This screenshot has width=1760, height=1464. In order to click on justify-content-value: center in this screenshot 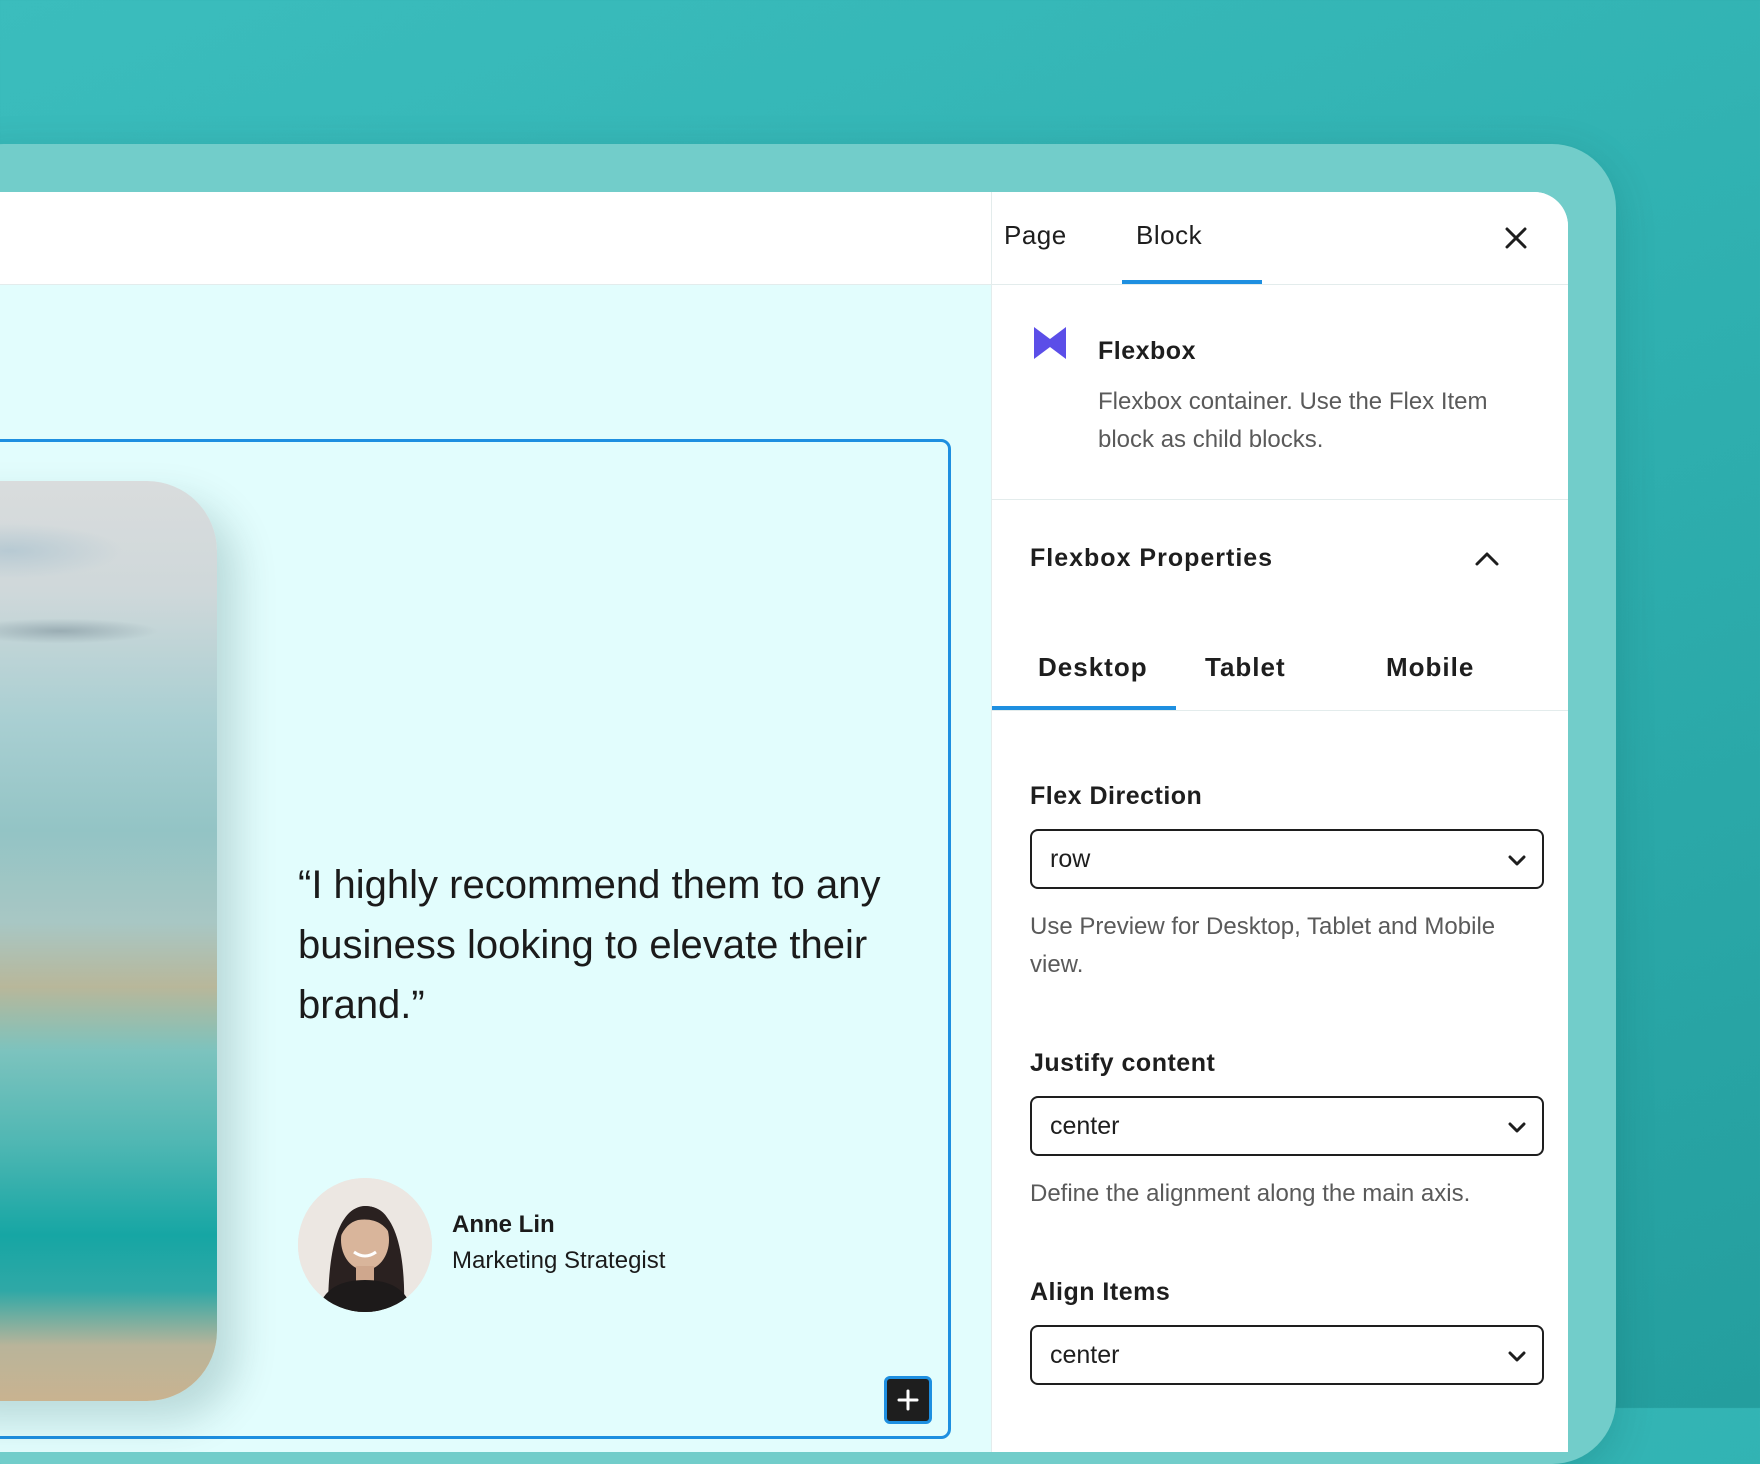, I will do `click(1085, 1126)`.